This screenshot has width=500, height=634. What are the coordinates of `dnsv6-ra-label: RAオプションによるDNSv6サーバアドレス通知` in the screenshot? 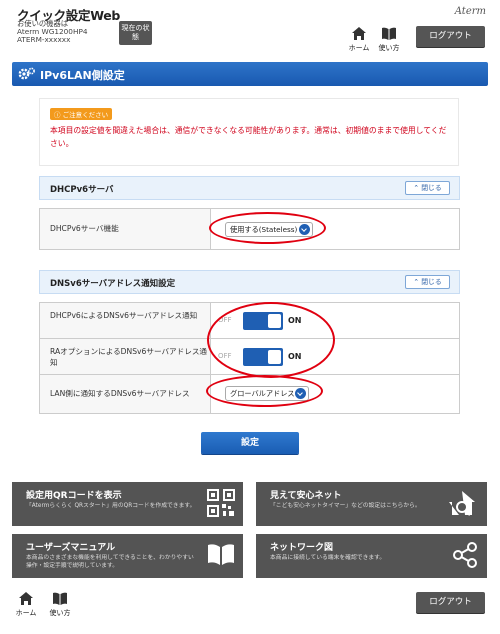 It's located at (129, 357).